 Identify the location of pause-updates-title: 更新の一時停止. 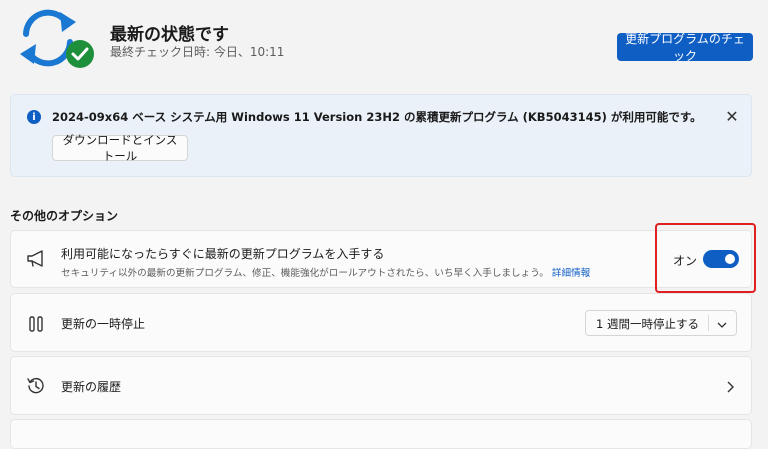
(103, 324).